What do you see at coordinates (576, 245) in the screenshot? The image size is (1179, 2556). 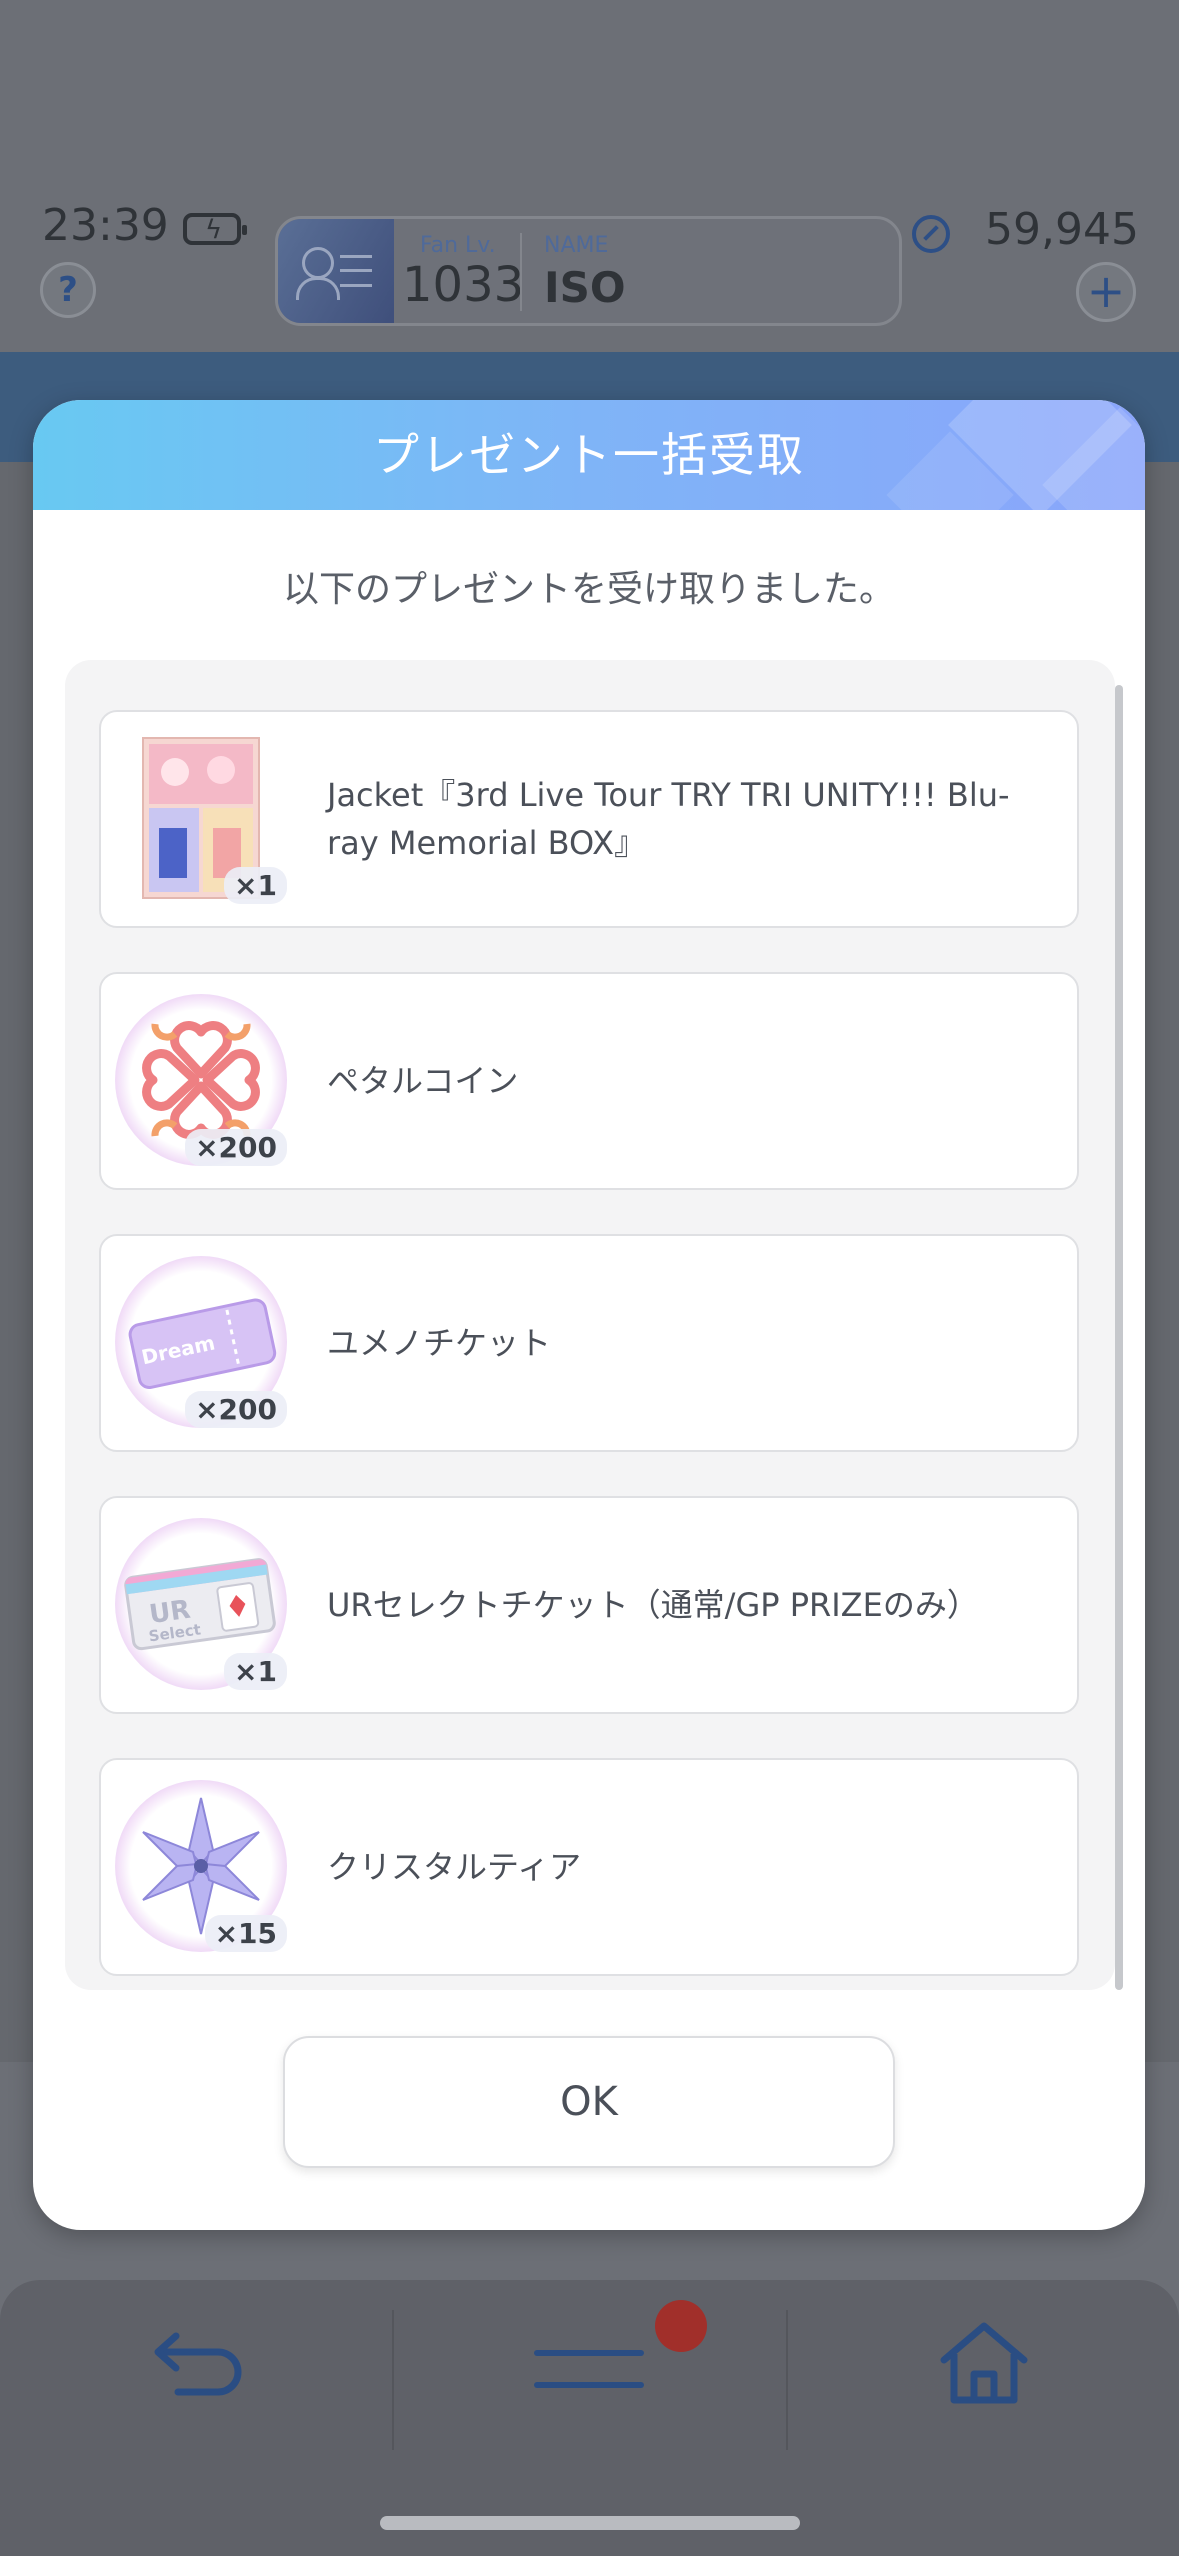 I see `name-label: NAME` at bounding box center [576, 245].